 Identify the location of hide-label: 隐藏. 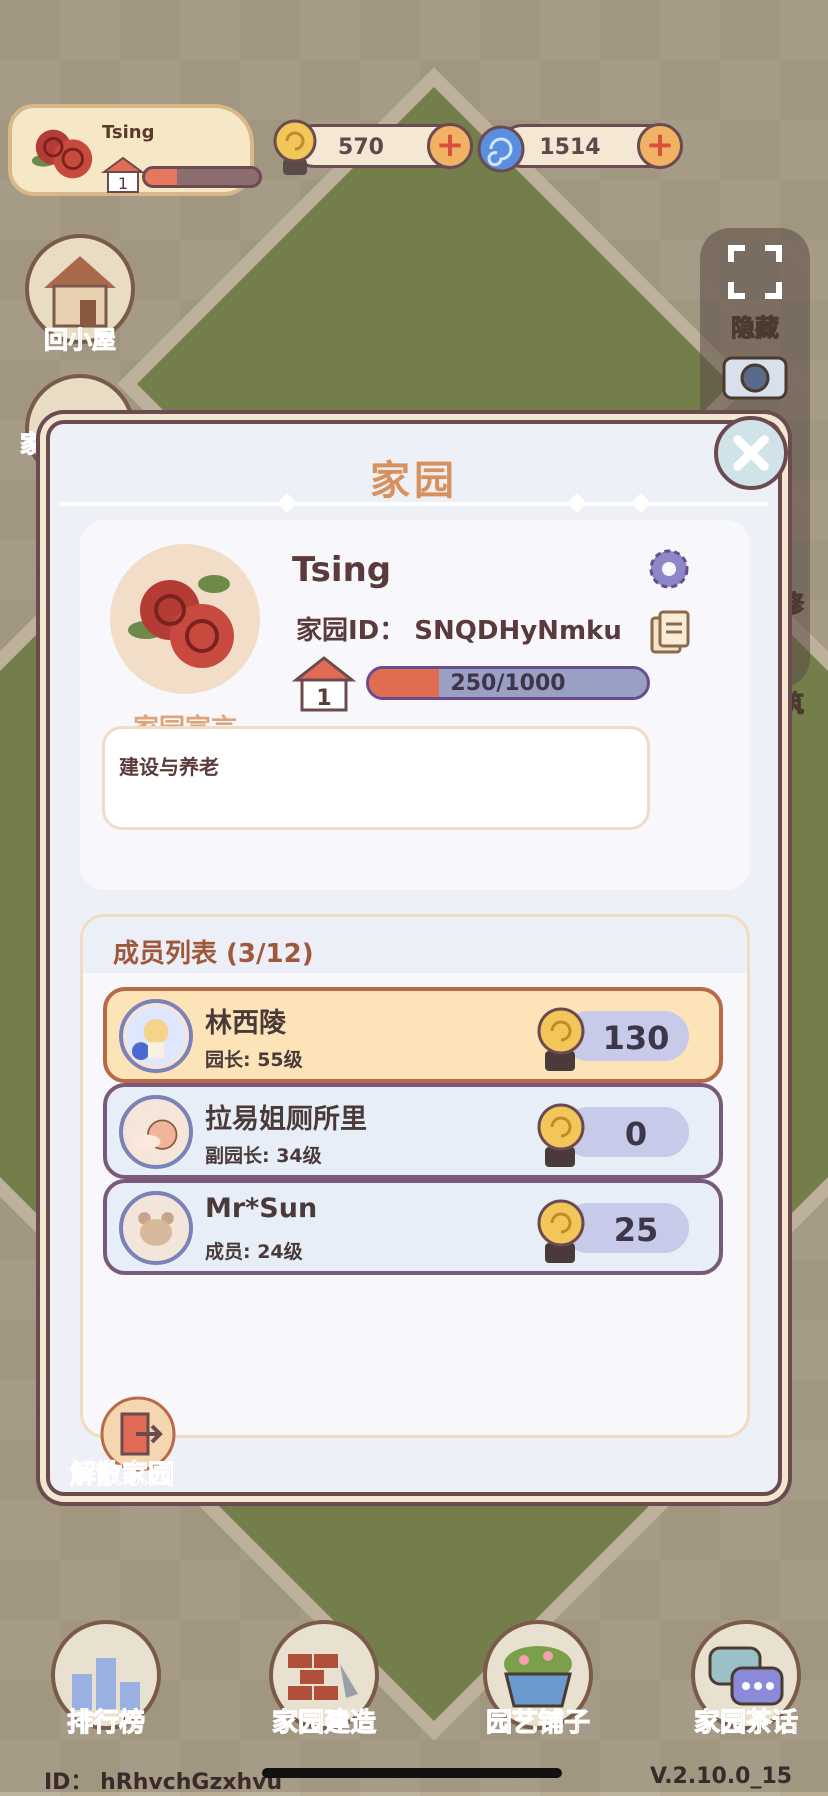
(755, 328).